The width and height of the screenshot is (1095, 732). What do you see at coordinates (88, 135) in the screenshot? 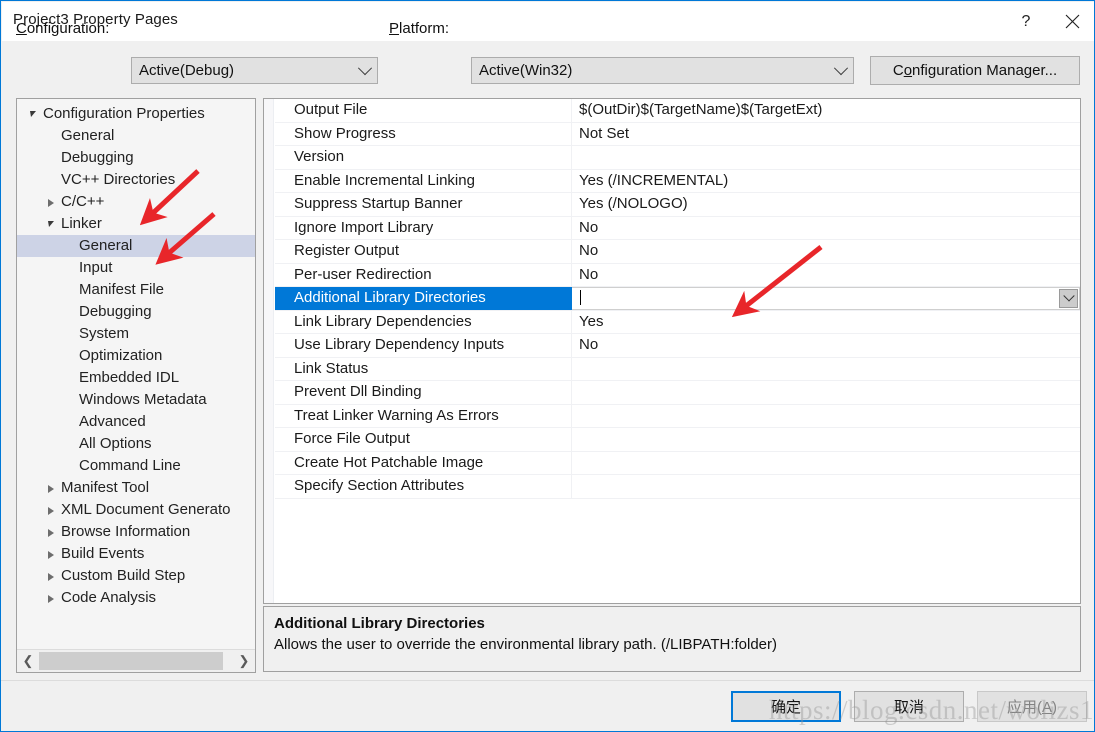
I see `tree-item-label: General` at bounding box center [88, 135].